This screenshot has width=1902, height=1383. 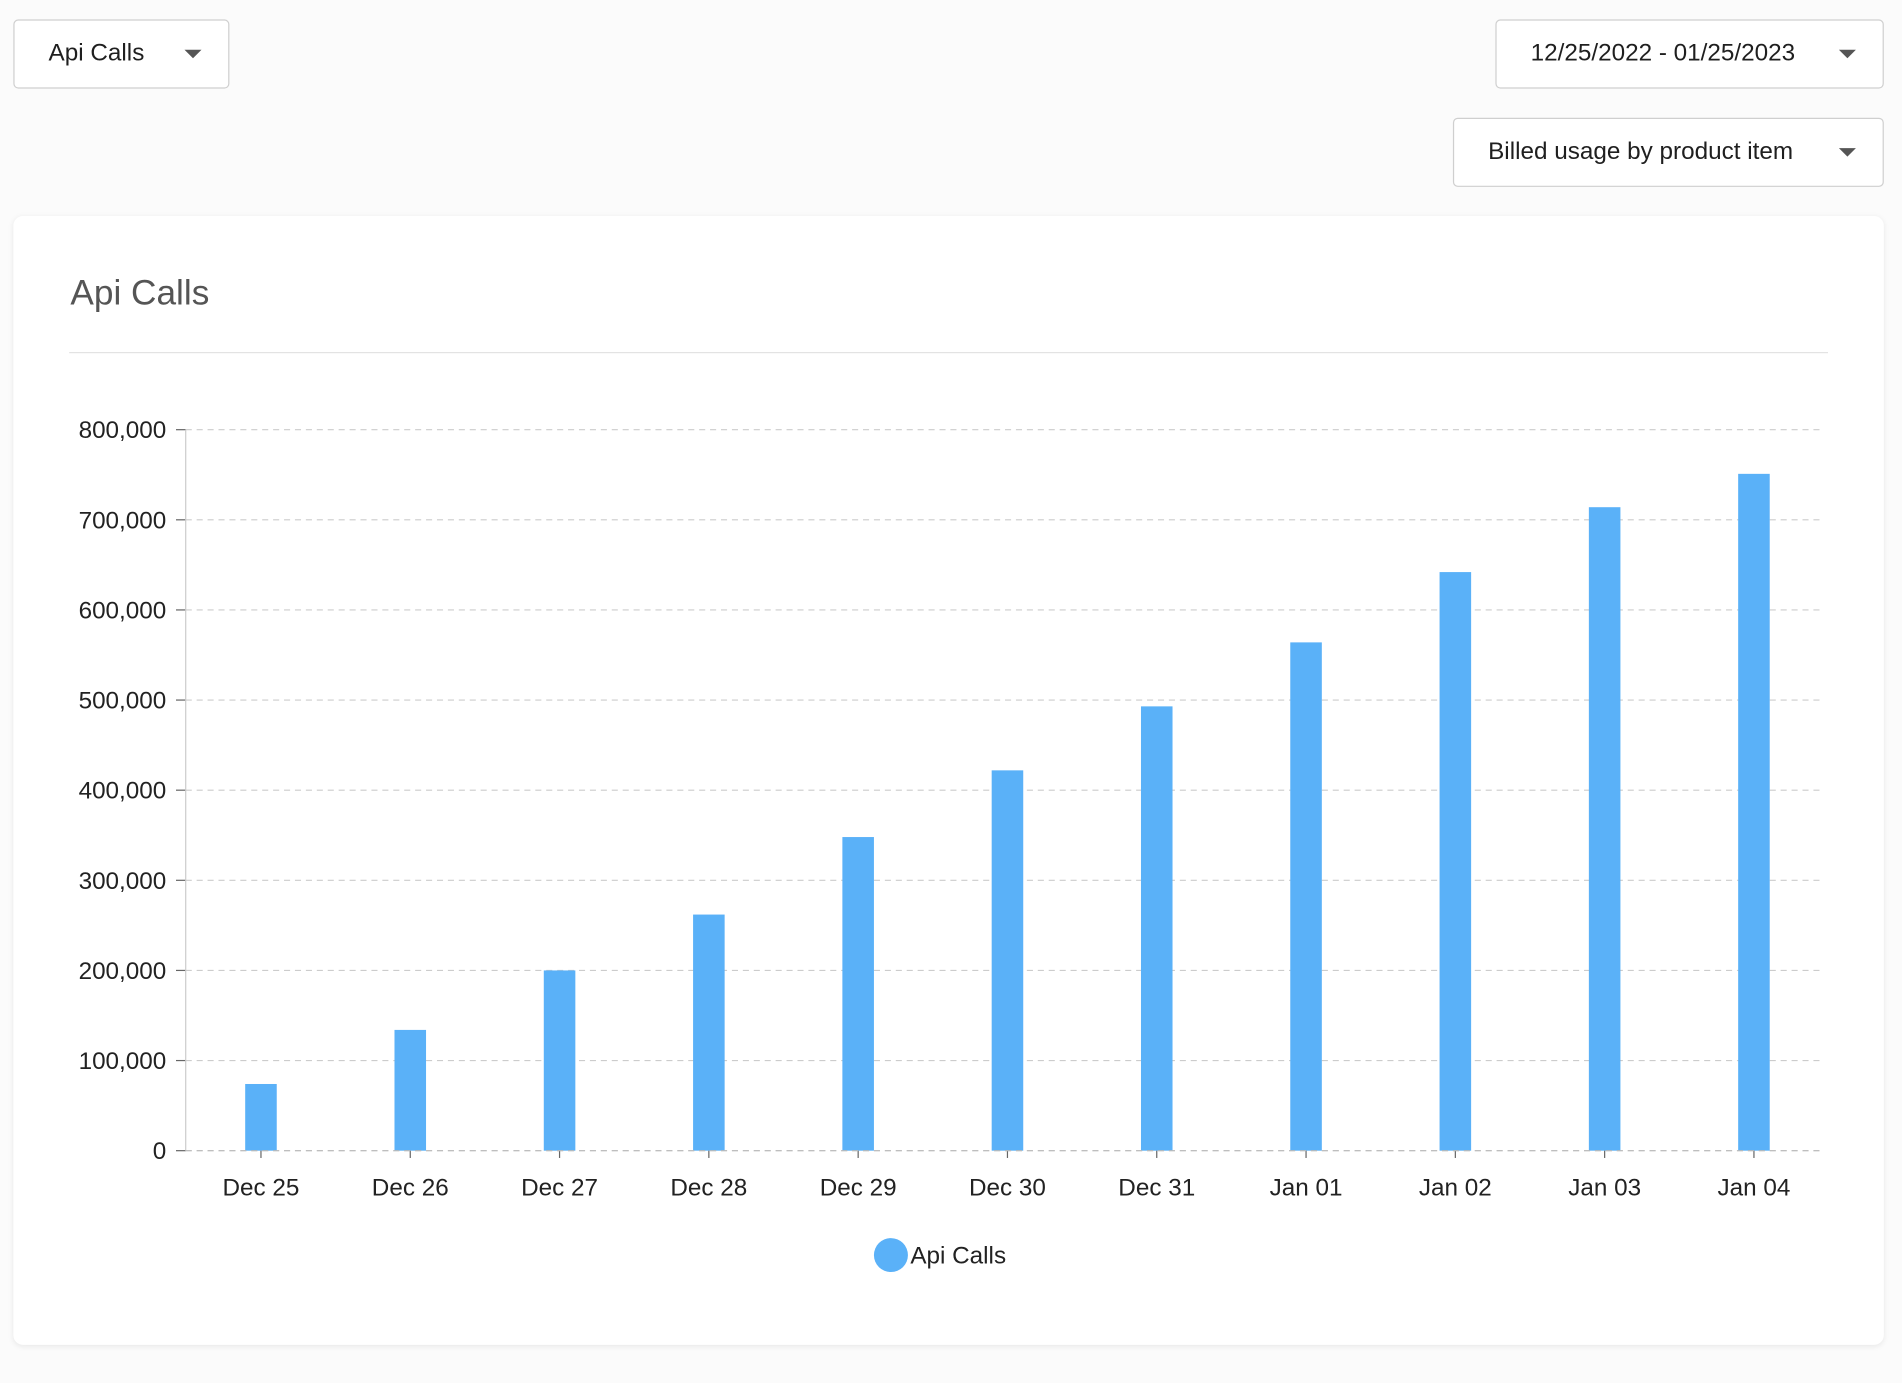 I want to click on date-range-picker: 12/25/2022 - 01/25/2023, so click(x=1689, y=54).